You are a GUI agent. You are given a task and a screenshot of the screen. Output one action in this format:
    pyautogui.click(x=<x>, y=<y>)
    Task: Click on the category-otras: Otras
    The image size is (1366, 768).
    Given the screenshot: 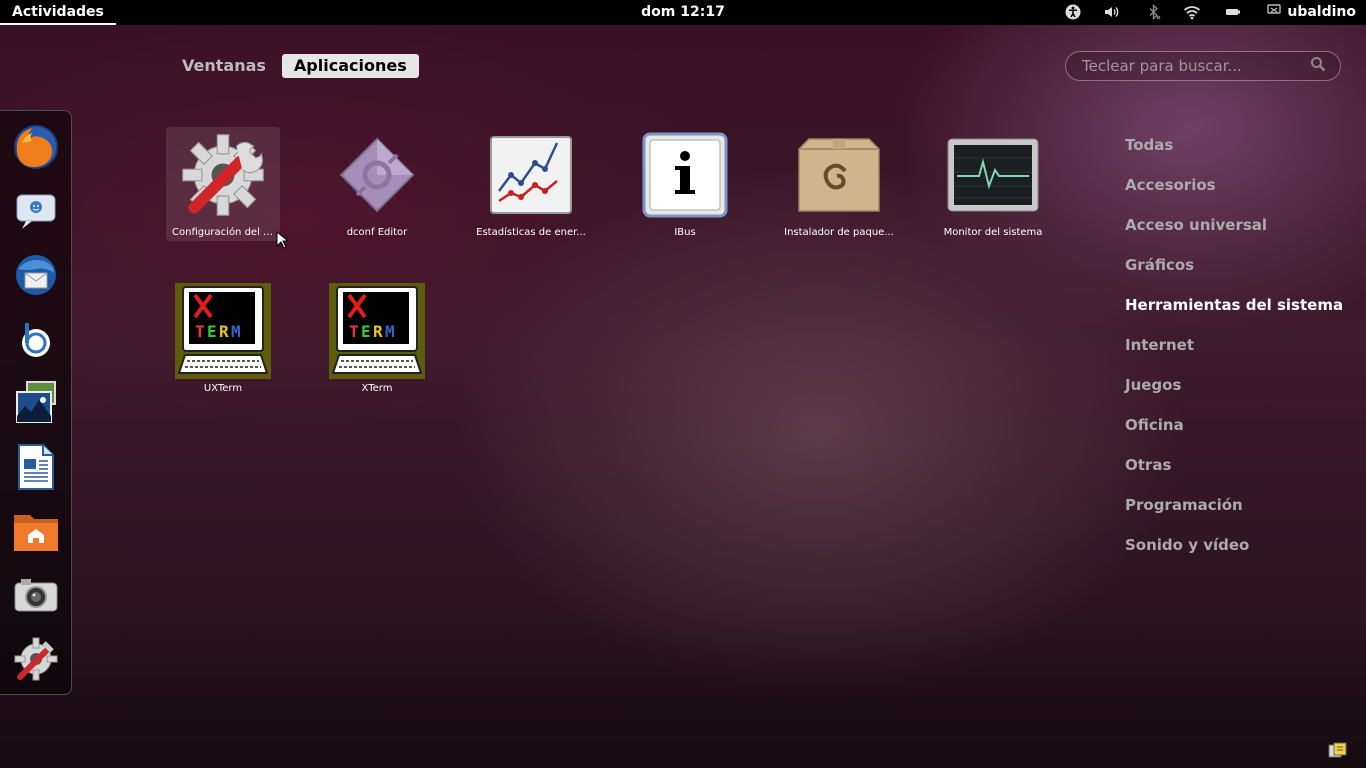 What is the action you would take?
    pyautogui.click(x=1240, y=474)
    